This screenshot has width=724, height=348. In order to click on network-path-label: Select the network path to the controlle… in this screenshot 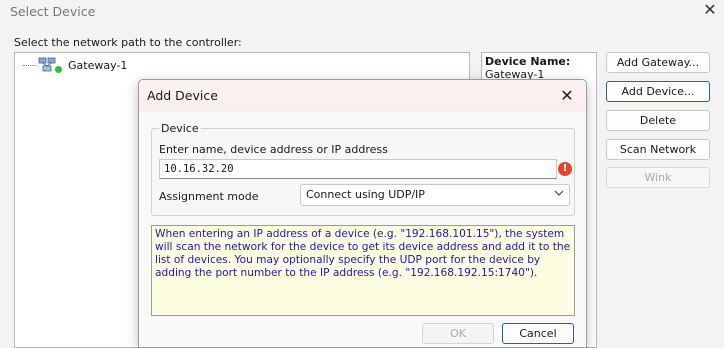, I will do `click(128, 42)`.